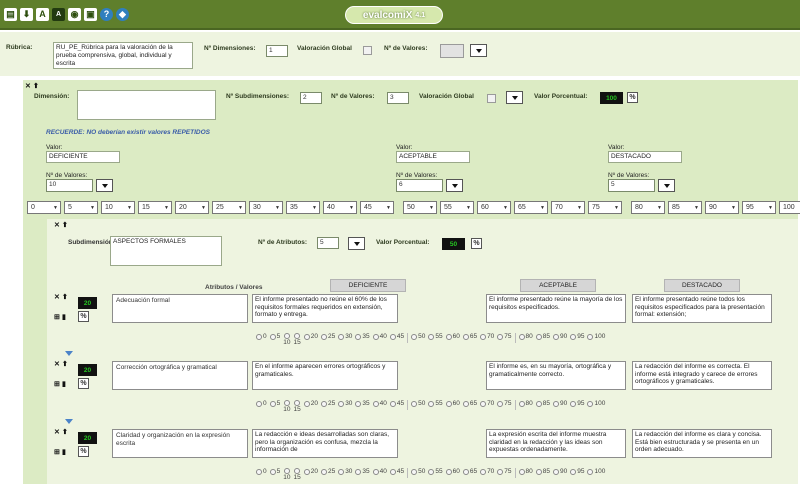 The image size is (800, 484). I want to click on value-count-input-3: 5, so click(631, 185).